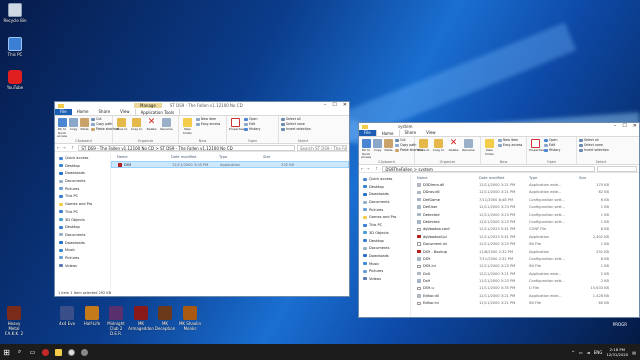  I want to click on title-bar: system – ☐ ✕, so click(499, 126).